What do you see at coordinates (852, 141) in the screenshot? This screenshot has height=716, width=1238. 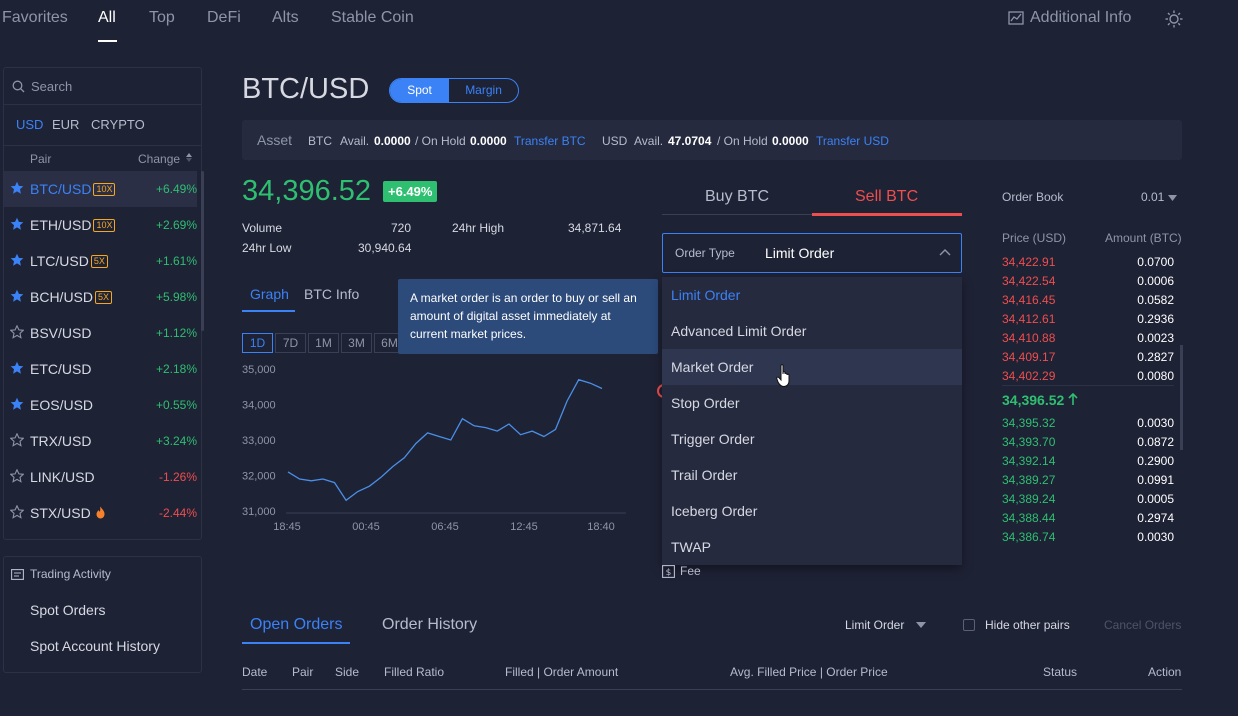 I see `transfer-usd-link: Transfer USD` at bounding box center [852, 141].